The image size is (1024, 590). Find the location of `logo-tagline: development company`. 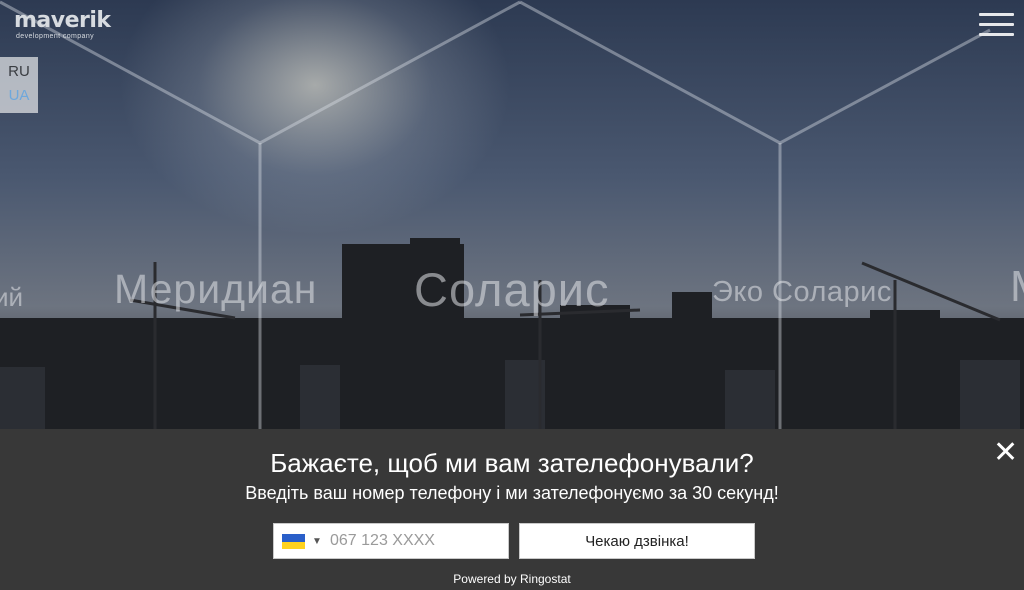

logo-tagline: development company is located at coordinates (55, 36).